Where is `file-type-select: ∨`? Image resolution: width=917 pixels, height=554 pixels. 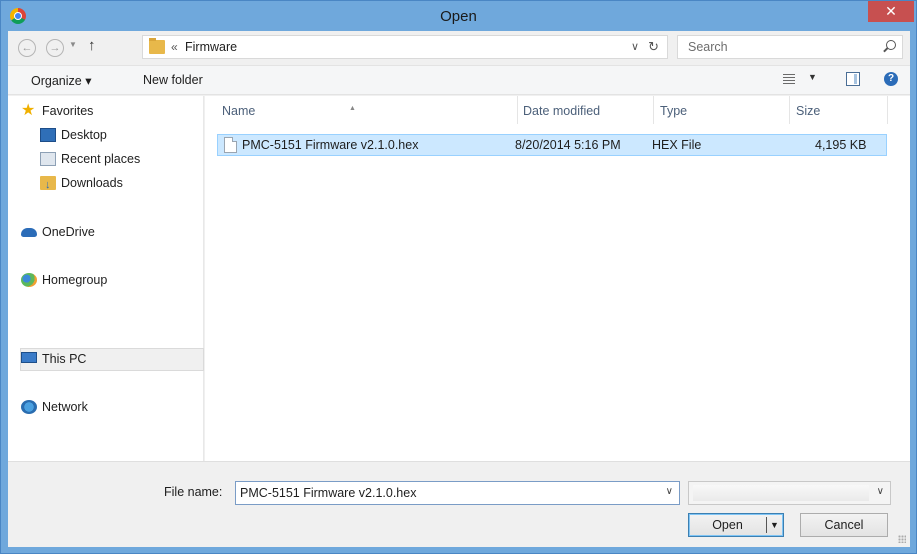
file-type-select: ∨ is located at coordinates (789, 493).